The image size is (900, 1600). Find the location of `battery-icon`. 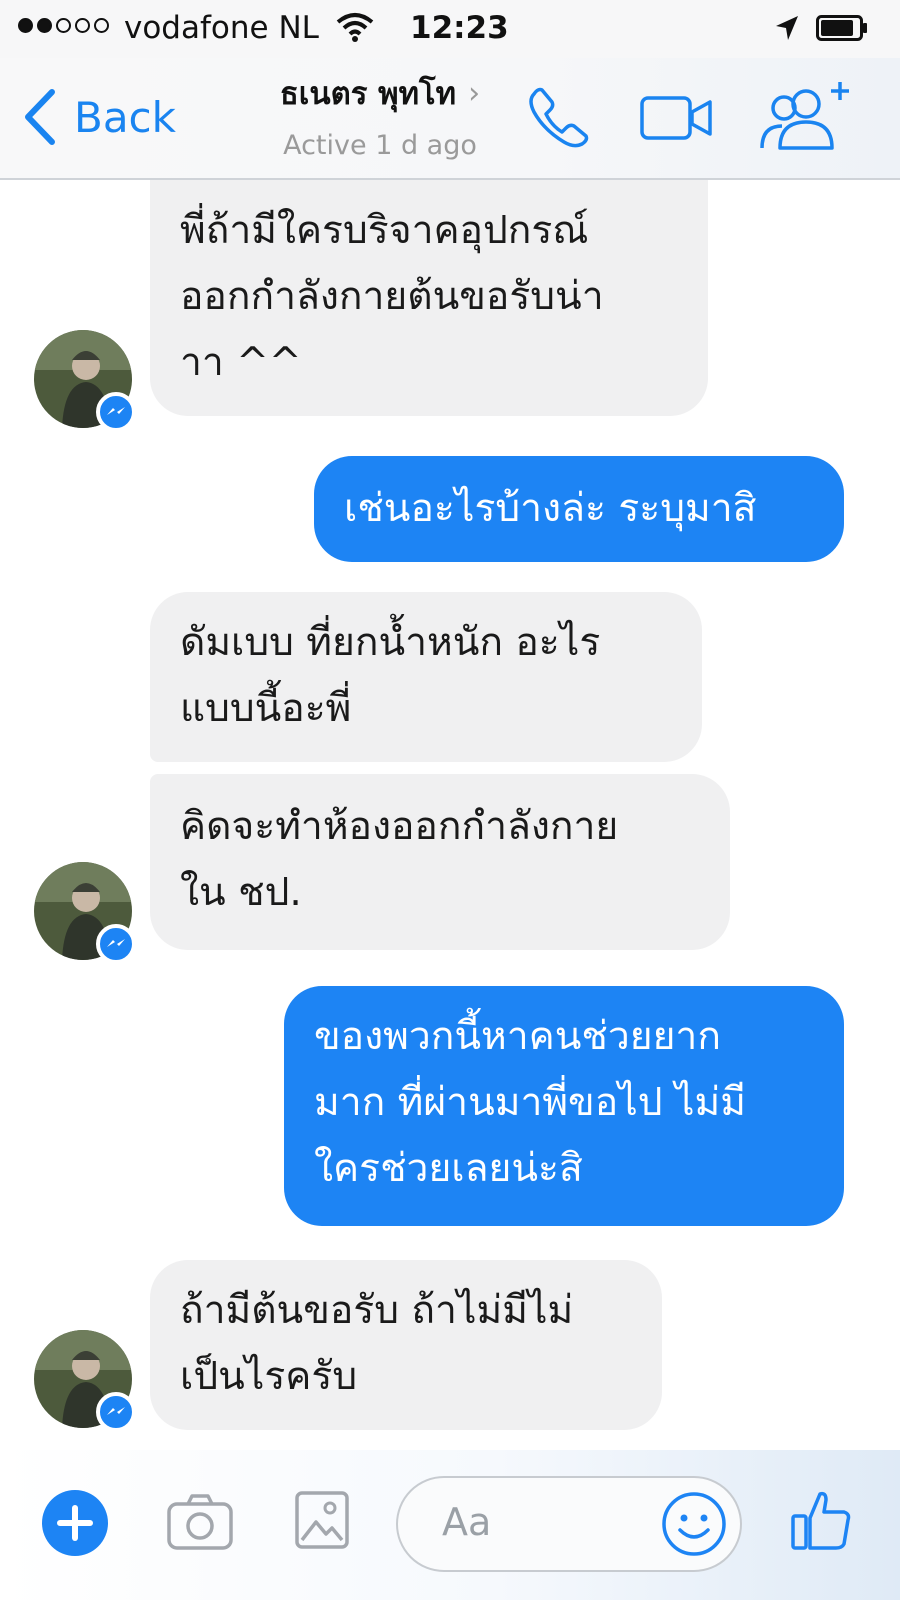

battery-icon is located at coordinates (841, 28).